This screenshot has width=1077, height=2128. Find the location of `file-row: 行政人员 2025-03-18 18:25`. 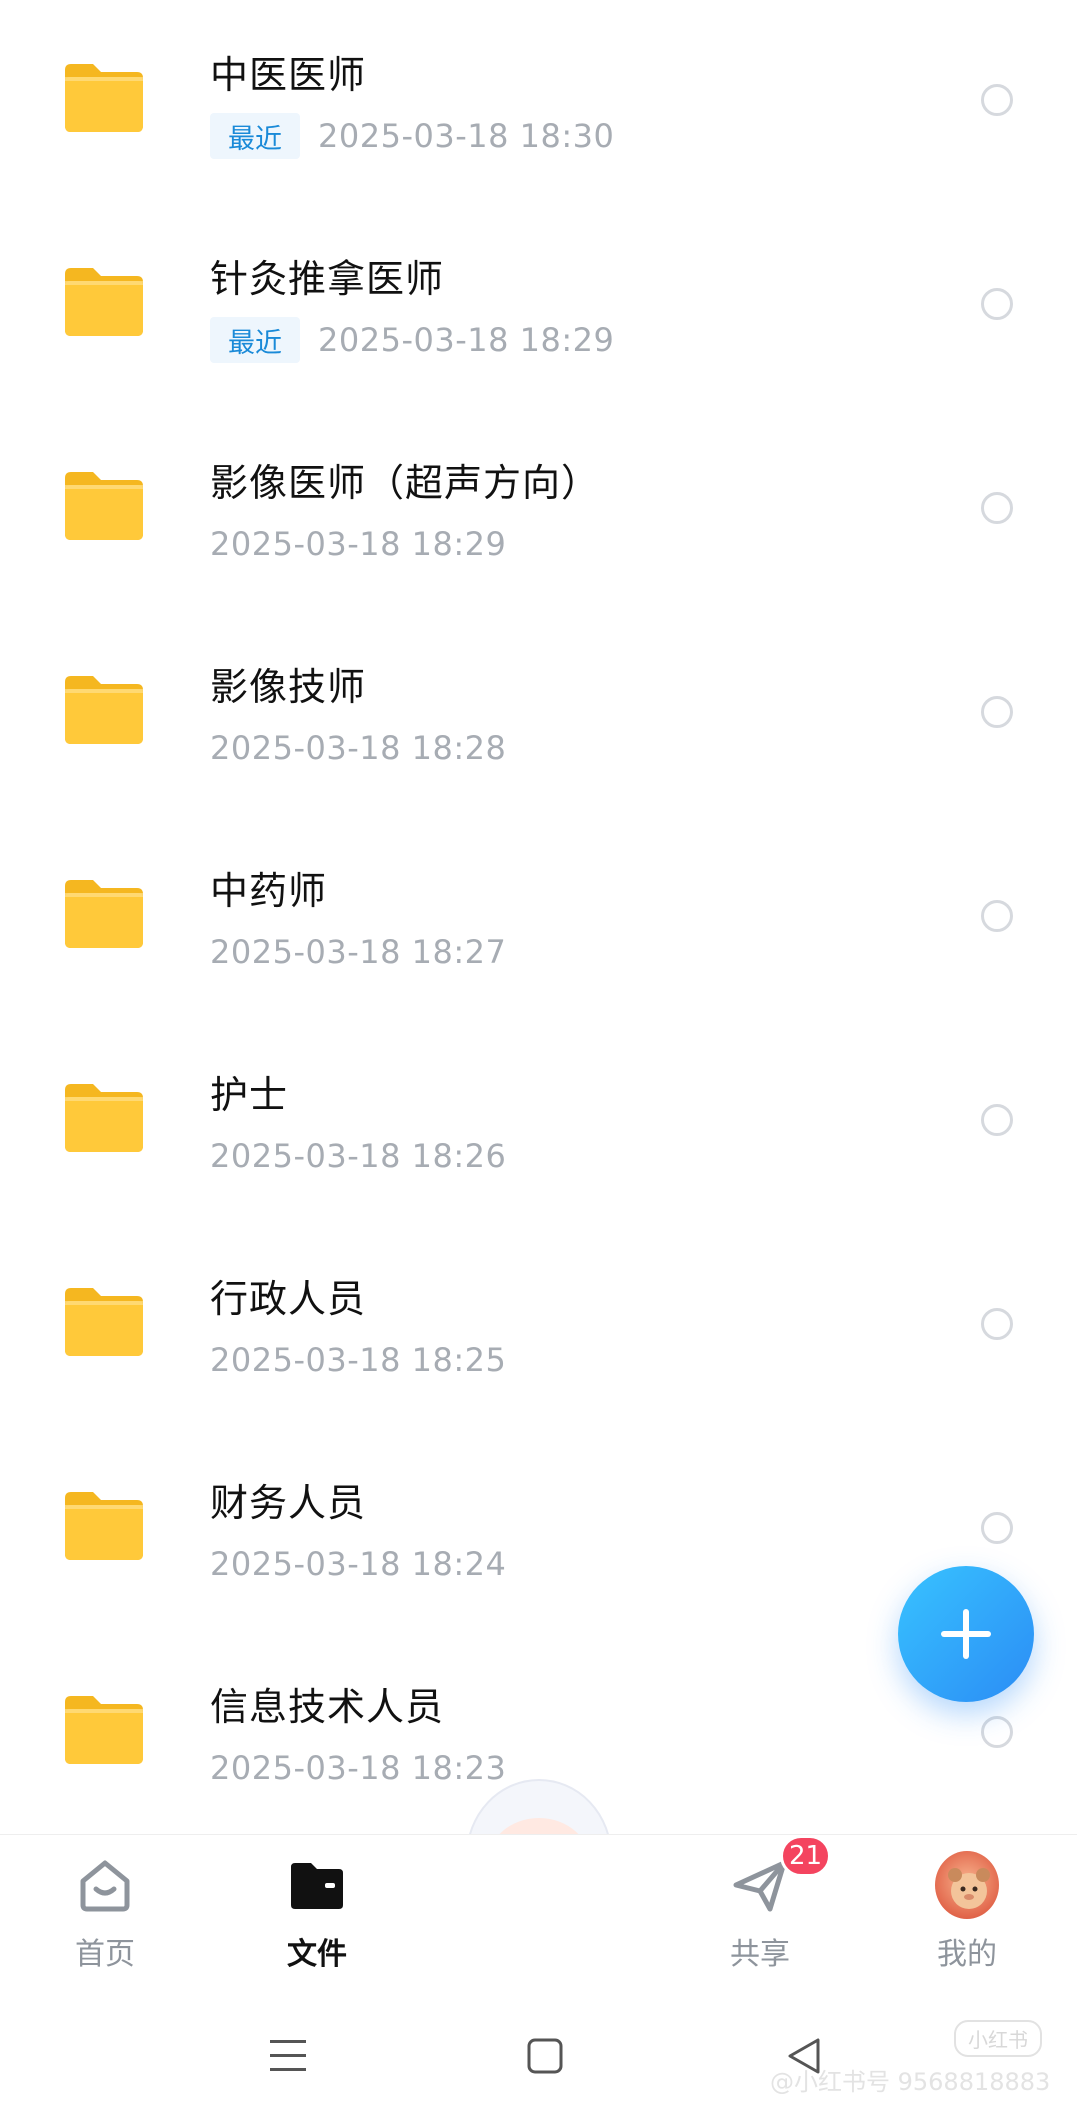

file-row: 行政人员 2025-03-18 18:25 is located at coordinates (538, 1326).